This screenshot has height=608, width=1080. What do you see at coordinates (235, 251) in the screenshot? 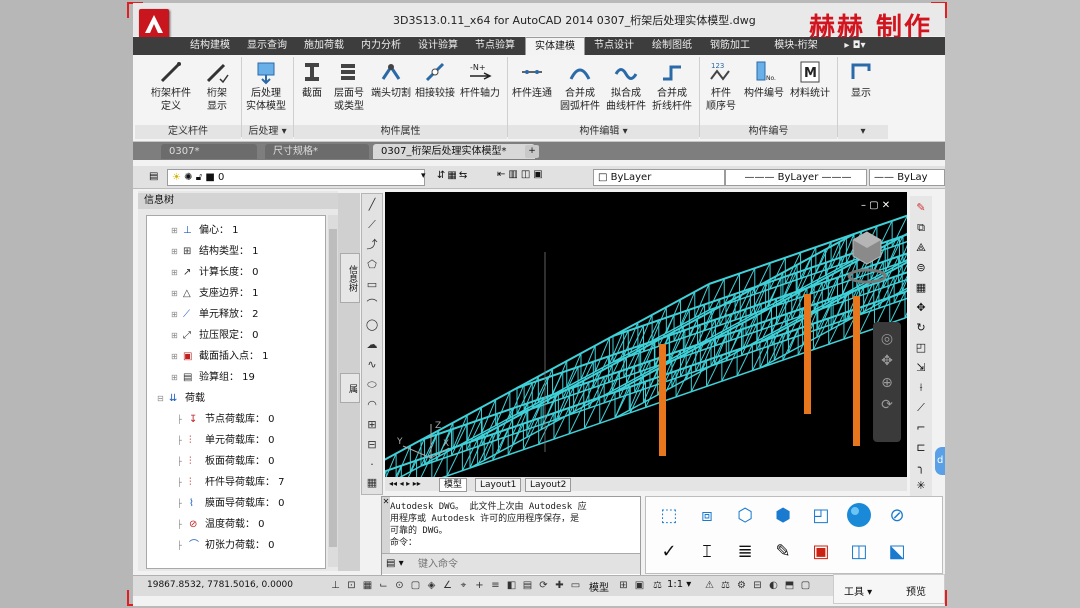
I see `tree-item: ⊞ ⊞ 结构类型： 1` at bounding box center [235, 251].